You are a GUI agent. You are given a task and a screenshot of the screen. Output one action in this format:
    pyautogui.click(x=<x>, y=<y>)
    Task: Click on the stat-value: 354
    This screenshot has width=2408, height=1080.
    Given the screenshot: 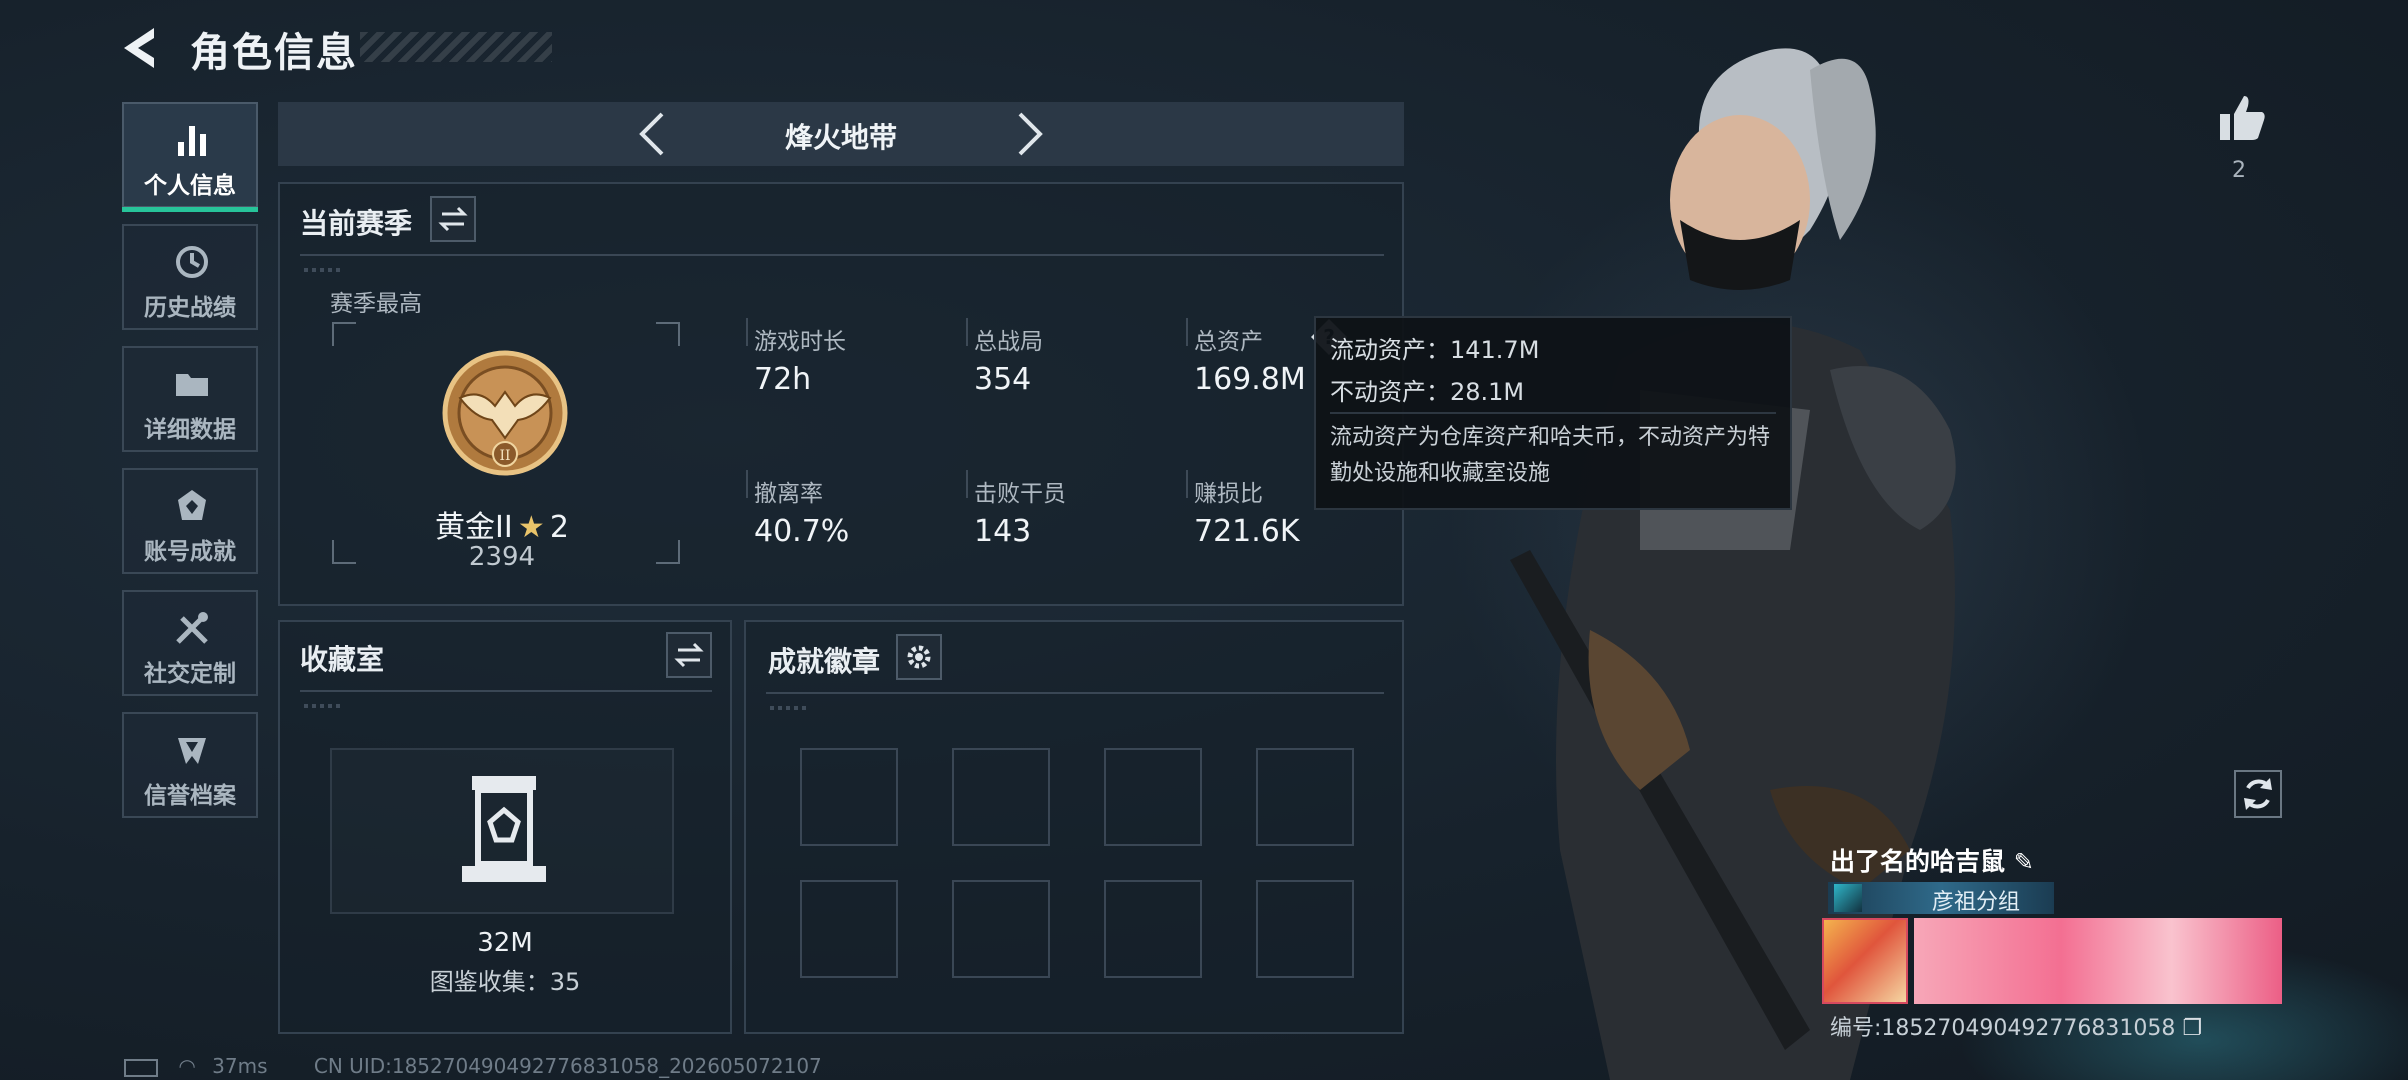 What is the action you would take?
    pyautogui.click(x=1003, y=379)
    